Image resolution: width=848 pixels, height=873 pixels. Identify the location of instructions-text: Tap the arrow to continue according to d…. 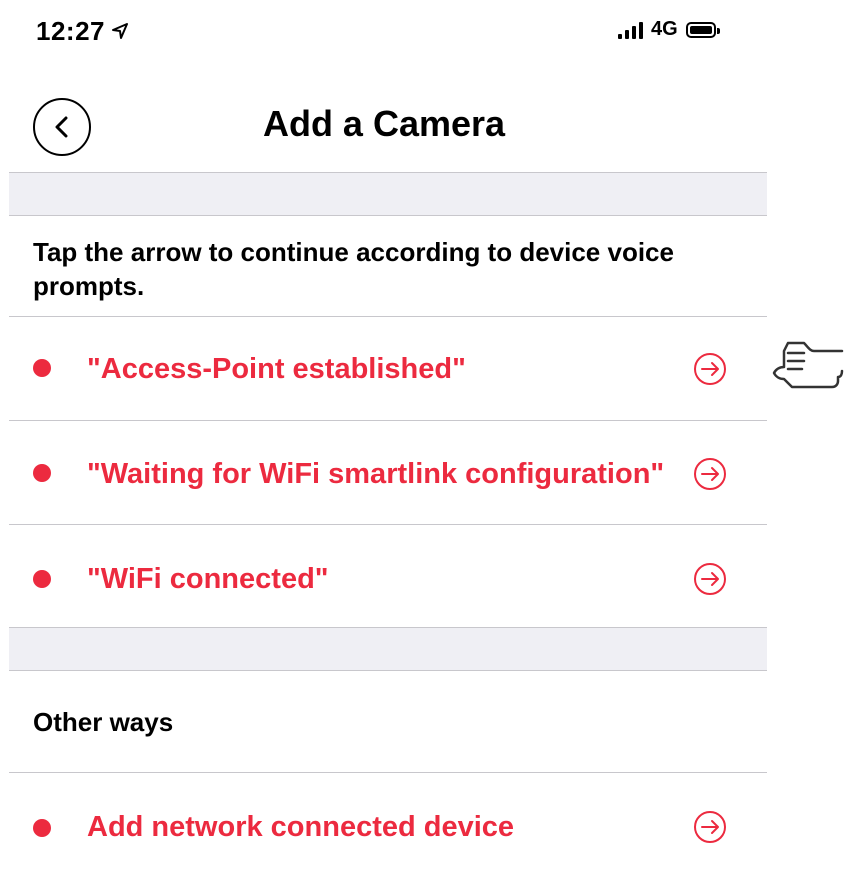
(353, 269).